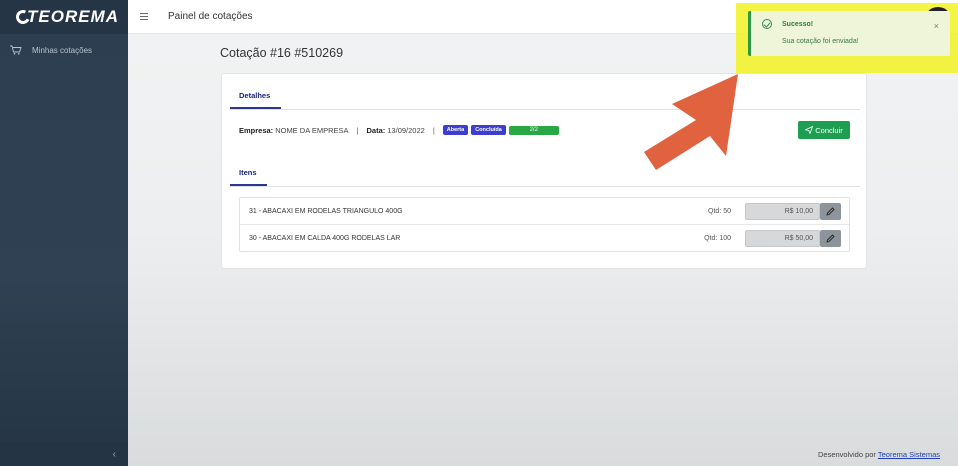 Image resolution: width=958 pixels, height=466 pixels. What do you see at coordinates (691, 122) in the screenshot?
I see `annotation-arrow-icon` at bounding box center [691, 122].